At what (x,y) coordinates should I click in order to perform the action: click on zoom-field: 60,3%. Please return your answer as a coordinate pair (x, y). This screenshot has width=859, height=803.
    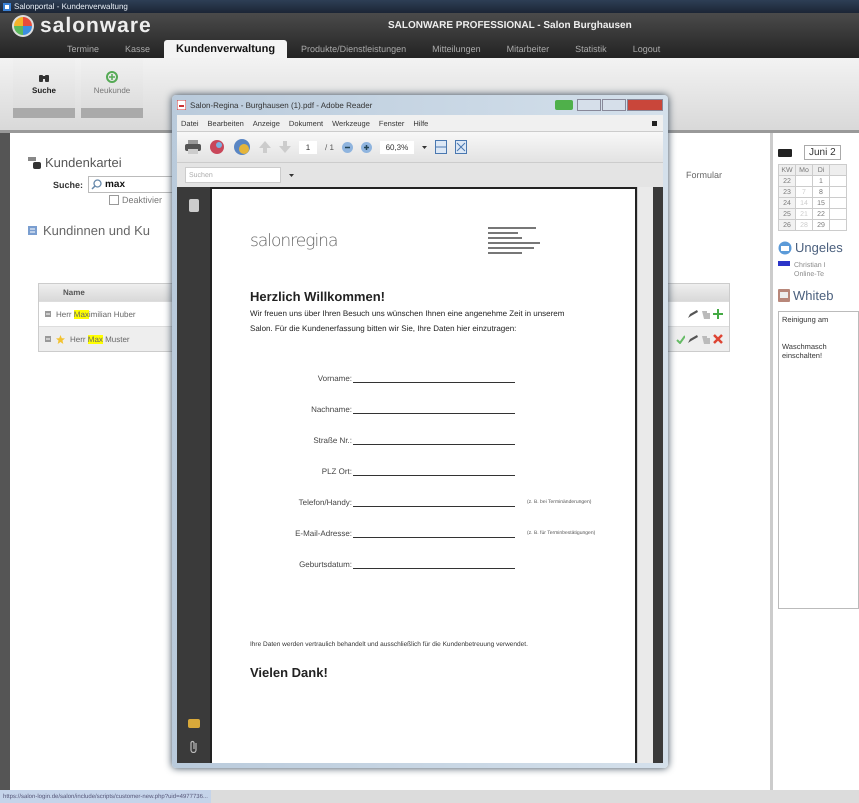
    Looking at the image, I should click on (397, 147).